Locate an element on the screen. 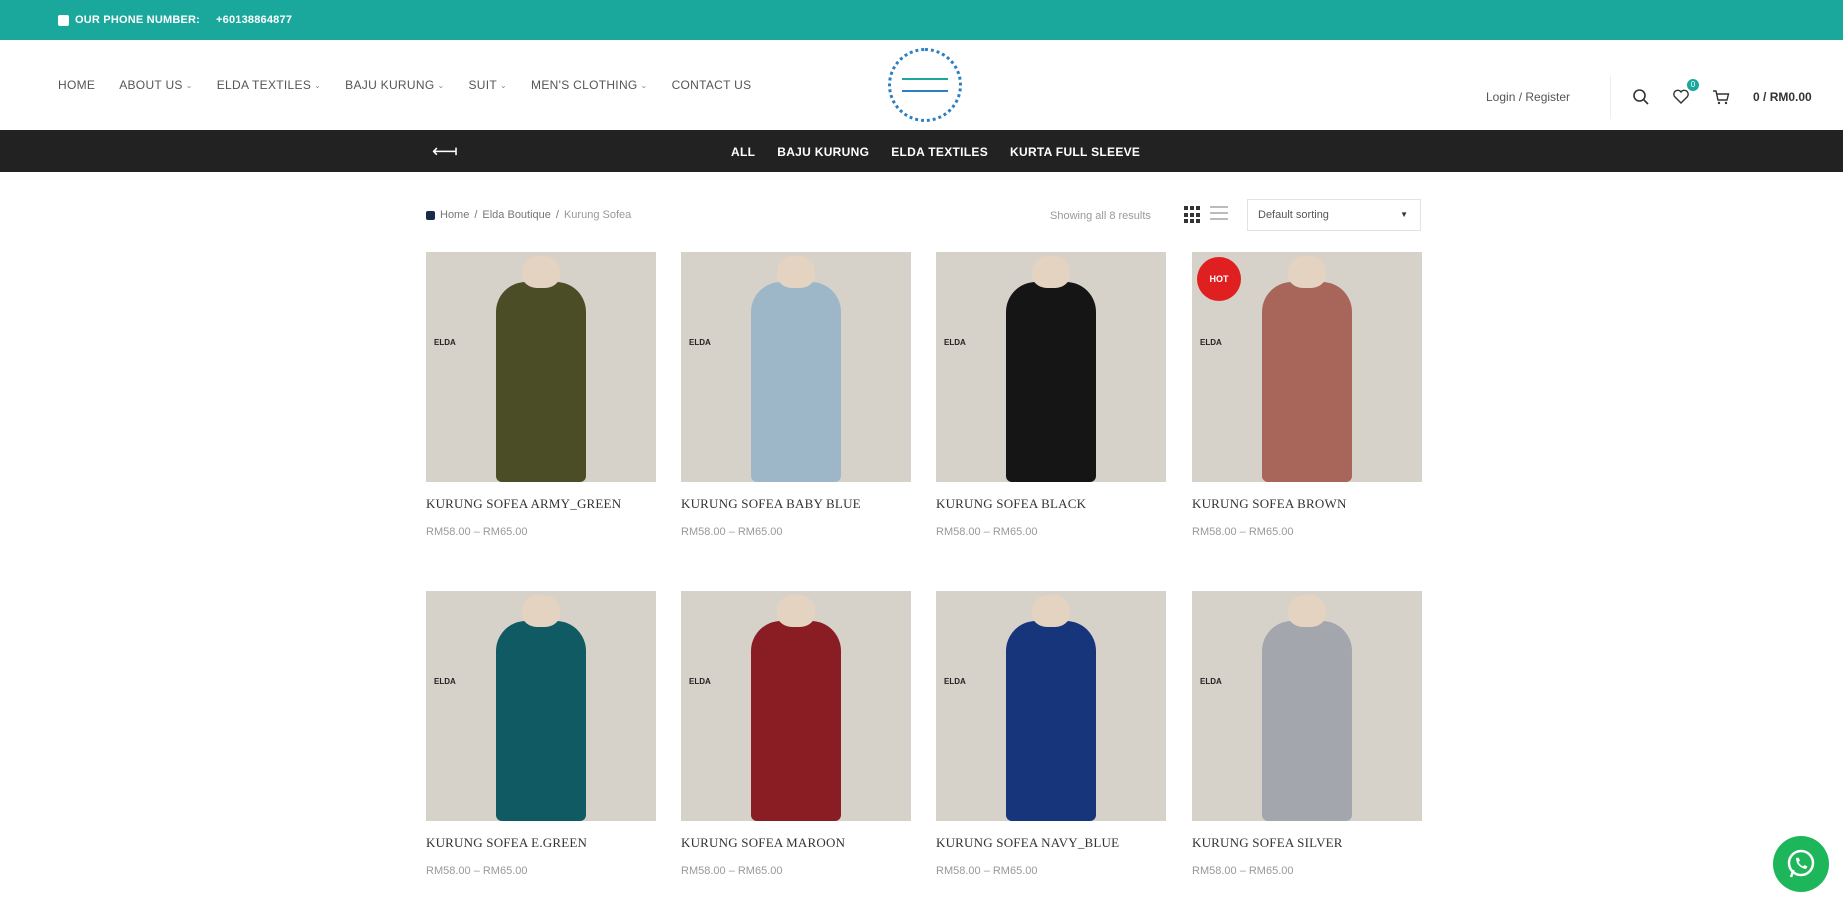  product-card: ELDA KURUNG SOFEA SILVER RM58.00 – RM65.00 is located at coordinates (1307, 734).